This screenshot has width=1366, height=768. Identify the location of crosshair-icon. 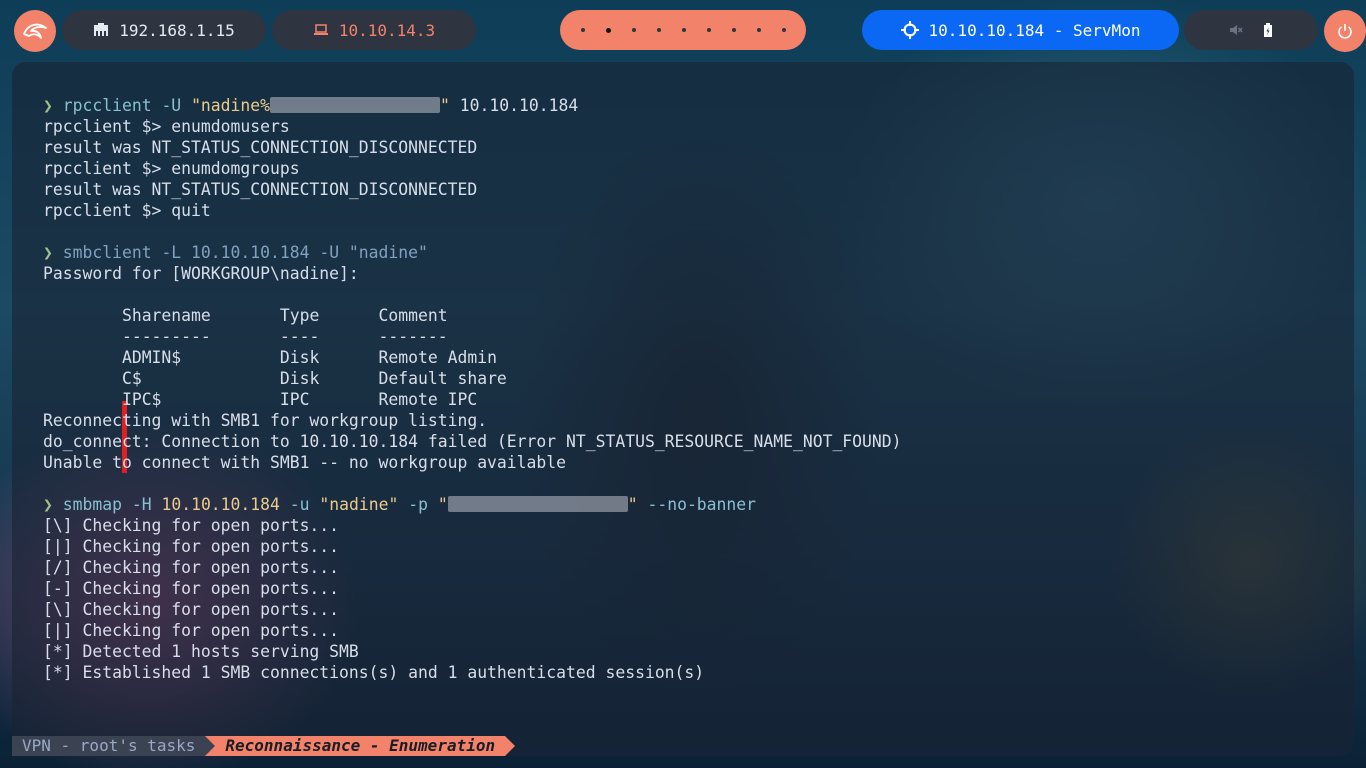
(909, 30).